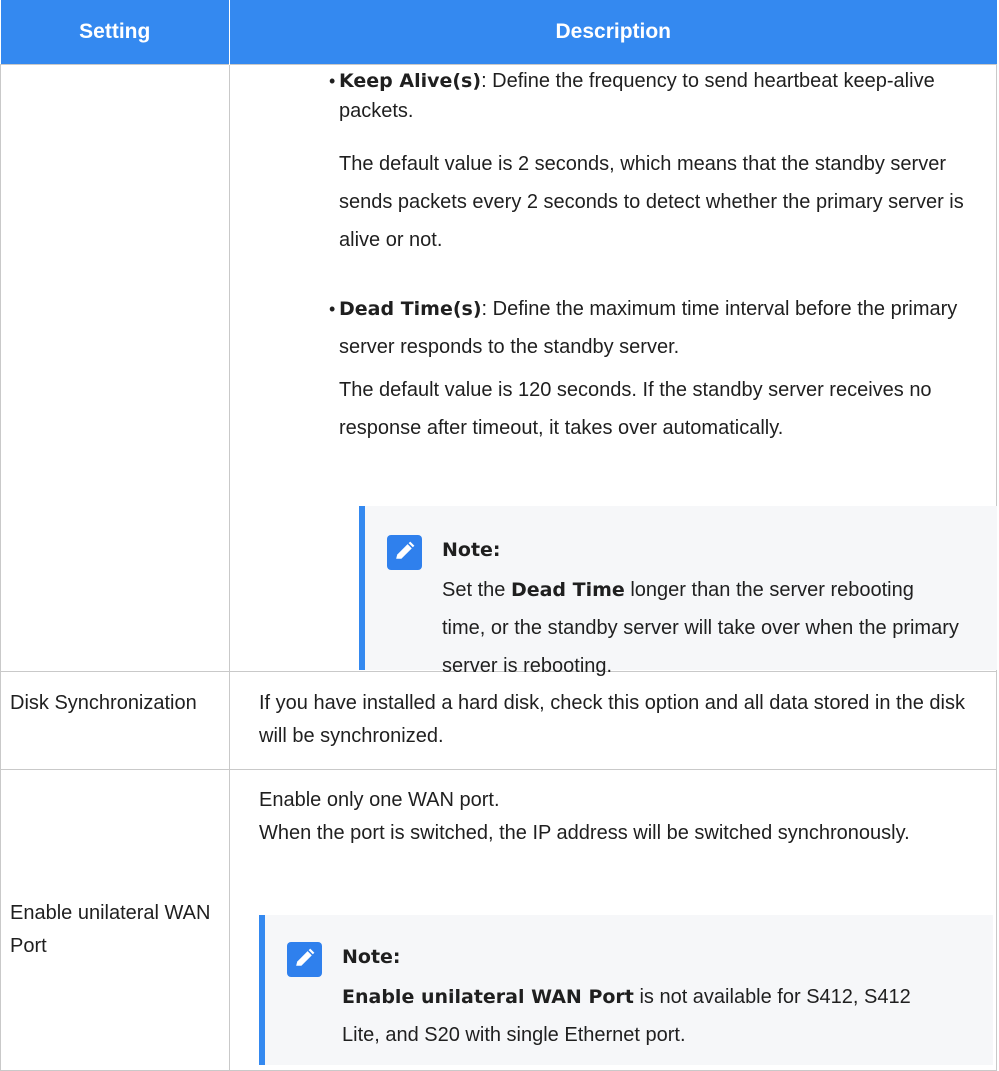 Image resolution: width=999 pixels, height=1071 pixels. What do you see at coordinates (476, 590) in the screenshot?
I see `note-text-pre: Set the` at bounding box center [476, 590].